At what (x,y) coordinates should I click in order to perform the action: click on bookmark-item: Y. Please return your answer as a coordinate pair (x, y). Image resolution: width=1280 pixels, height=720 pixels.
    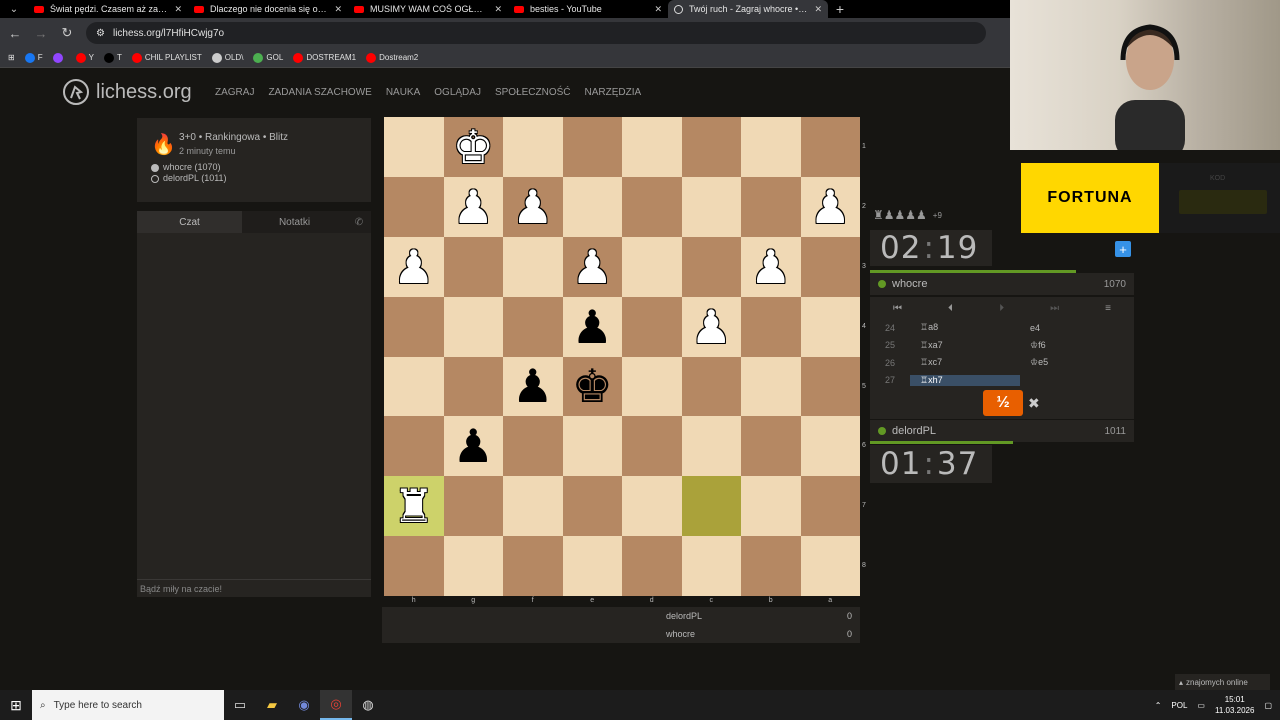
    Looking at the image, I should click on (84, 57).